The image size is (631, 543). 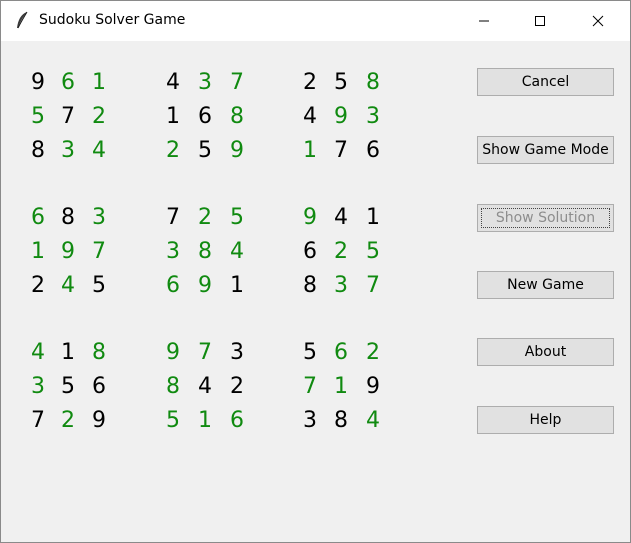 What do you see at coordinates (173, 116) in the screenshot?
I see `sudoku-cell-r2c4: 1` at bounding box center [173, 116].